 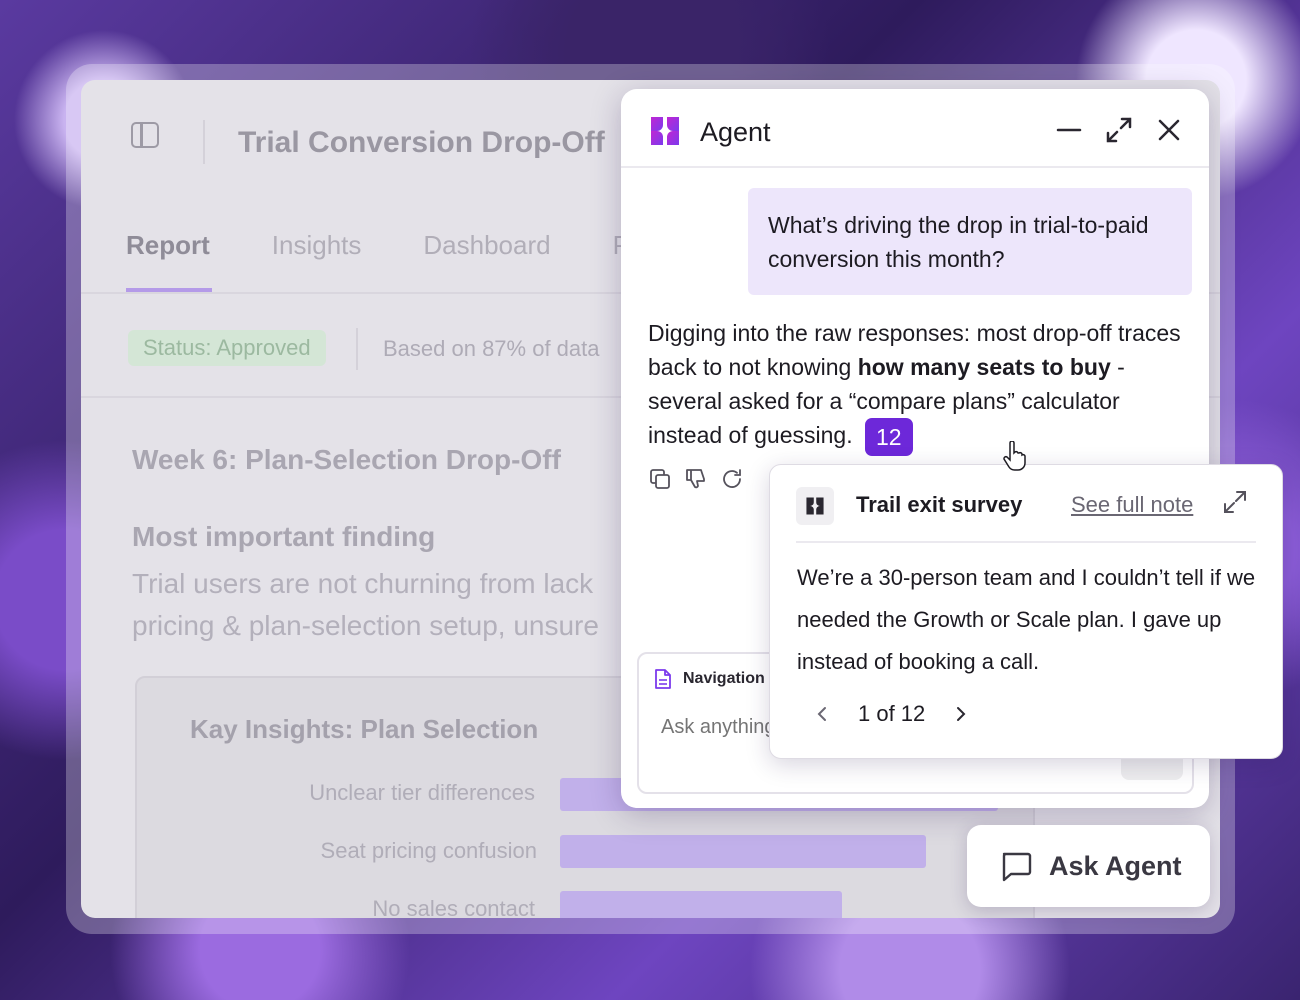 What do you see at coordinates (168, 245) in the screenshot?
I see `tab-report: Report` at bounding box center [168, 245].